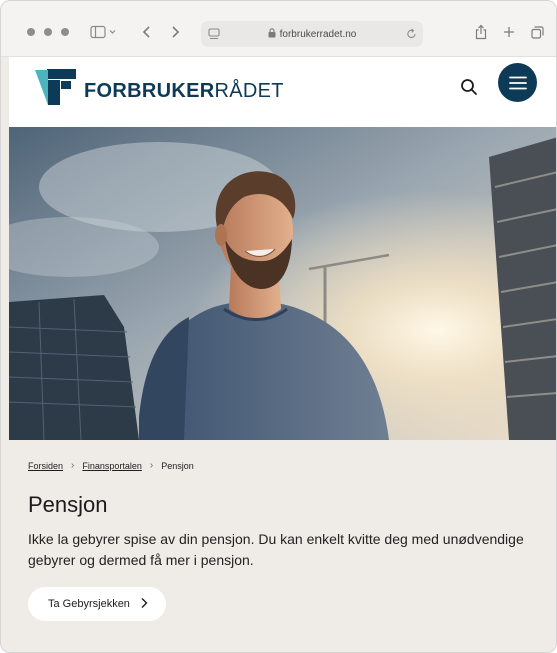  I want to click on share-icon, so click(481, 32).